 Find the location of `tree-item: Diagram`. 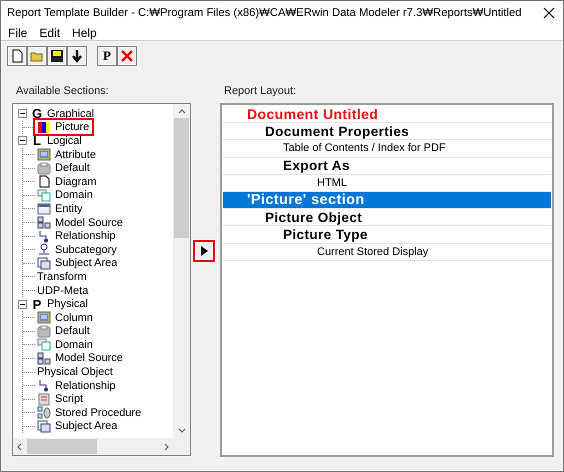

tree-item: Diagram is located at coordinates (76, 182).